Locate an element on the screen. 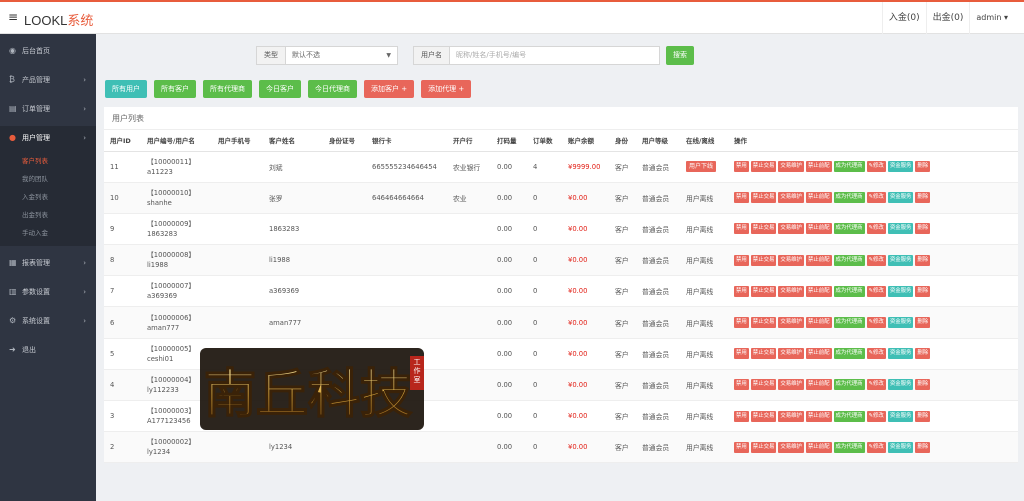 The image size is (1024, 501). sidebar-item-0: ◉ 后台首页 is located at coordinates (48, 51).